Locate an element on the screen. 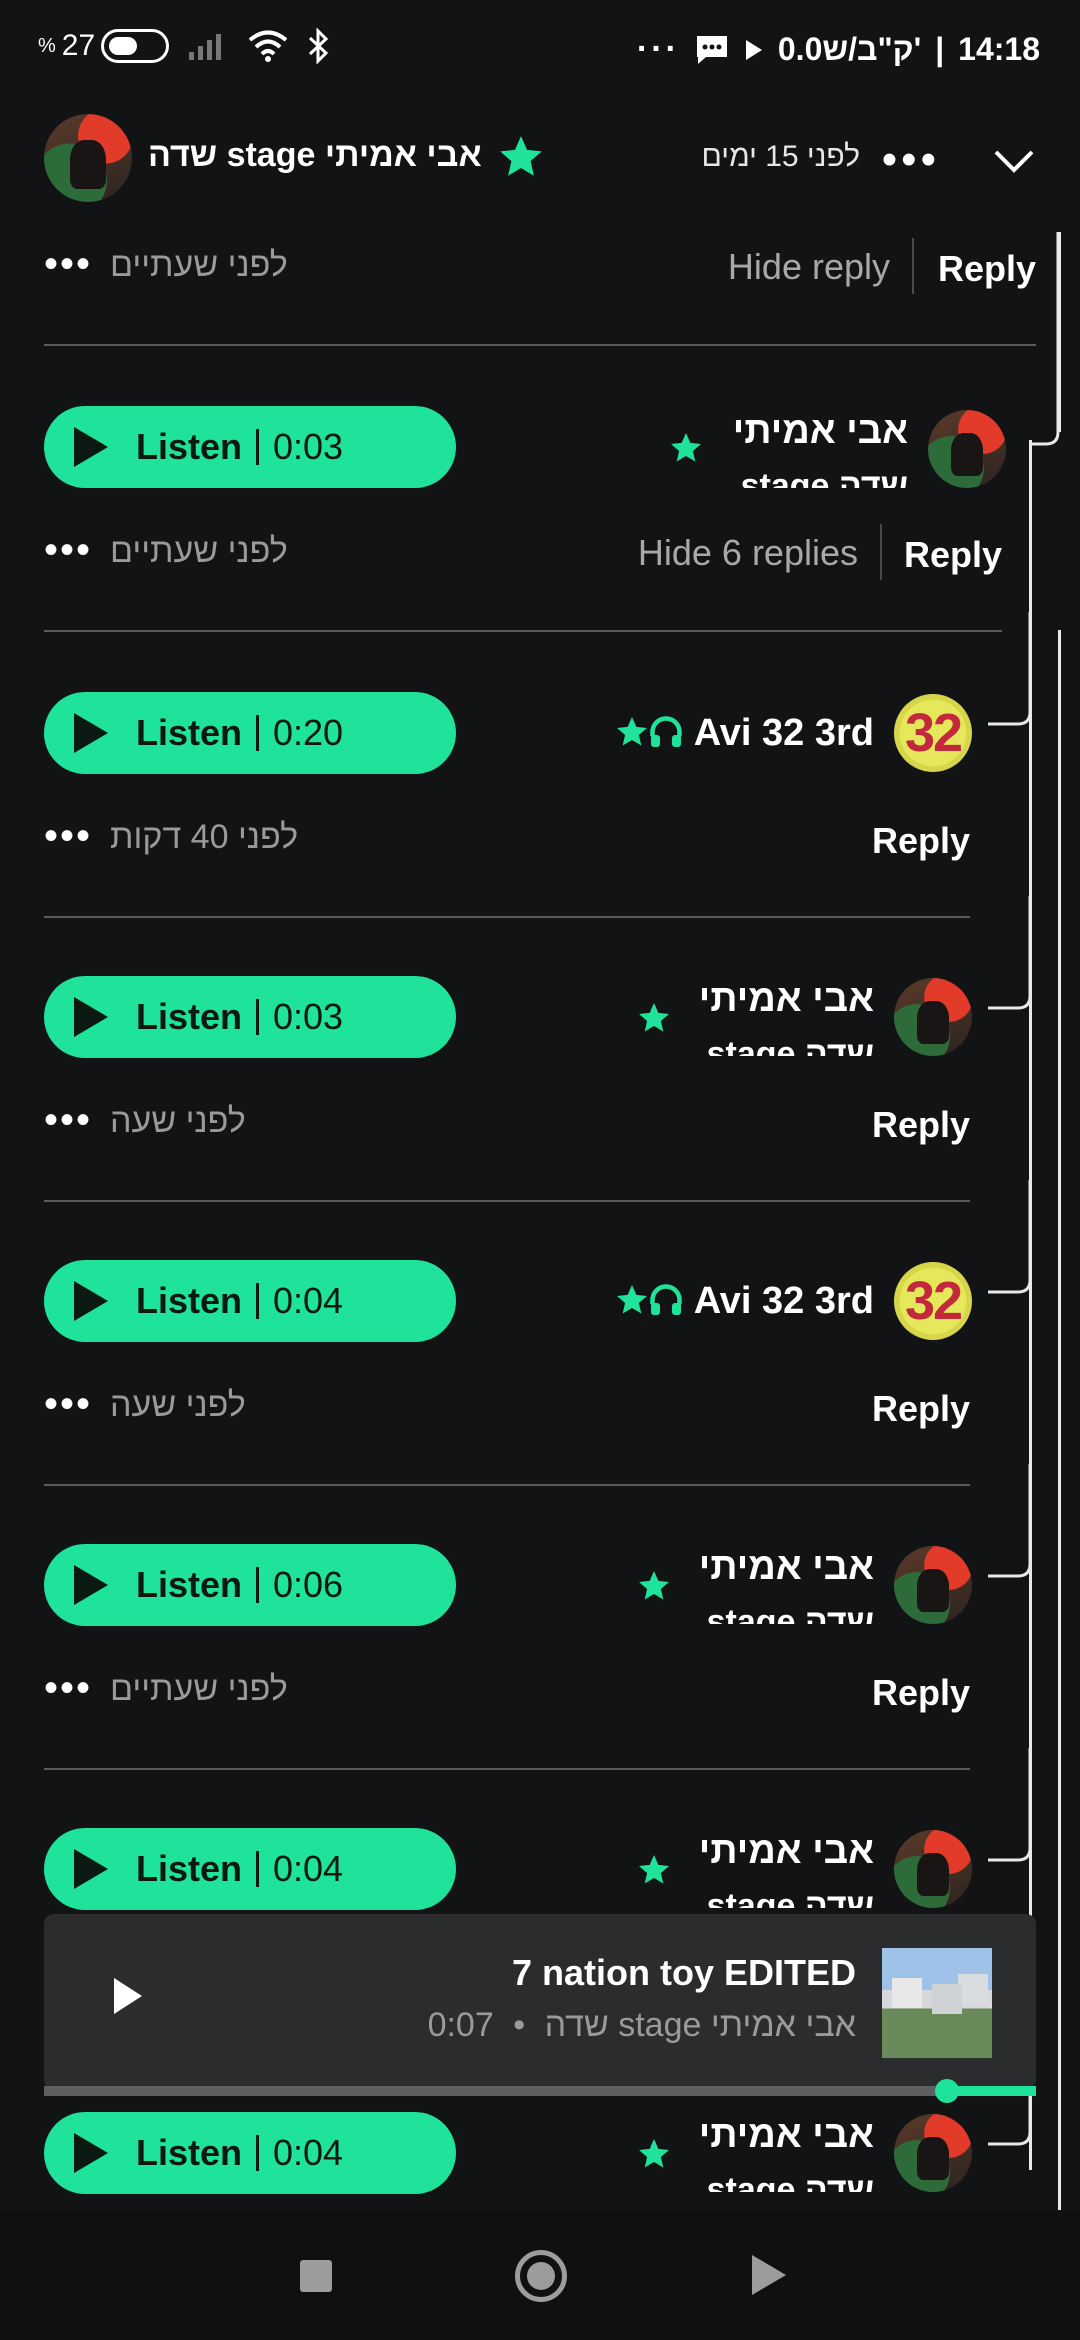 The width and height of the screenshot is (1080, 2340). first-comment-actions: ••• לפני שעתיים Hide 6 replies Reply is located at coordinates (540, 554).